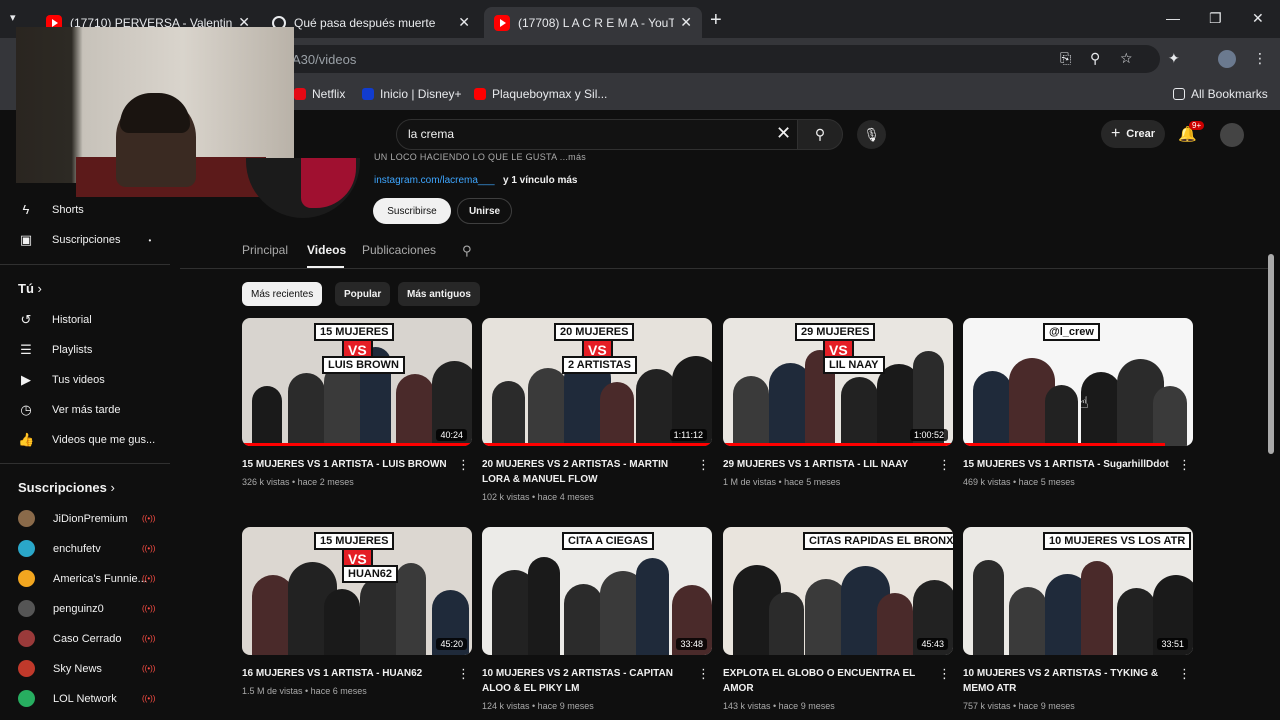 The height and width of the screenshot is (720, 1280). I want to click on profile-icon, so click(1227, 59).